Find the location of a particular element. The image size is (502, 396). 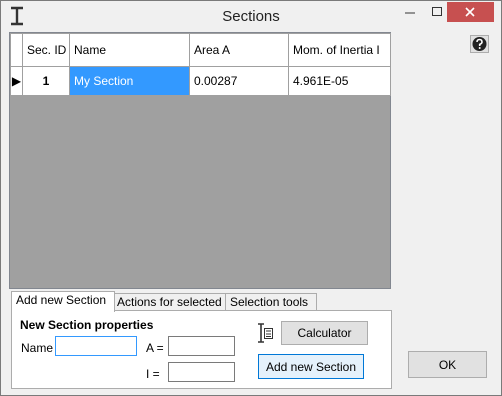

cell-inertia: 4.961E-05 is located at coordinates (339, 81).